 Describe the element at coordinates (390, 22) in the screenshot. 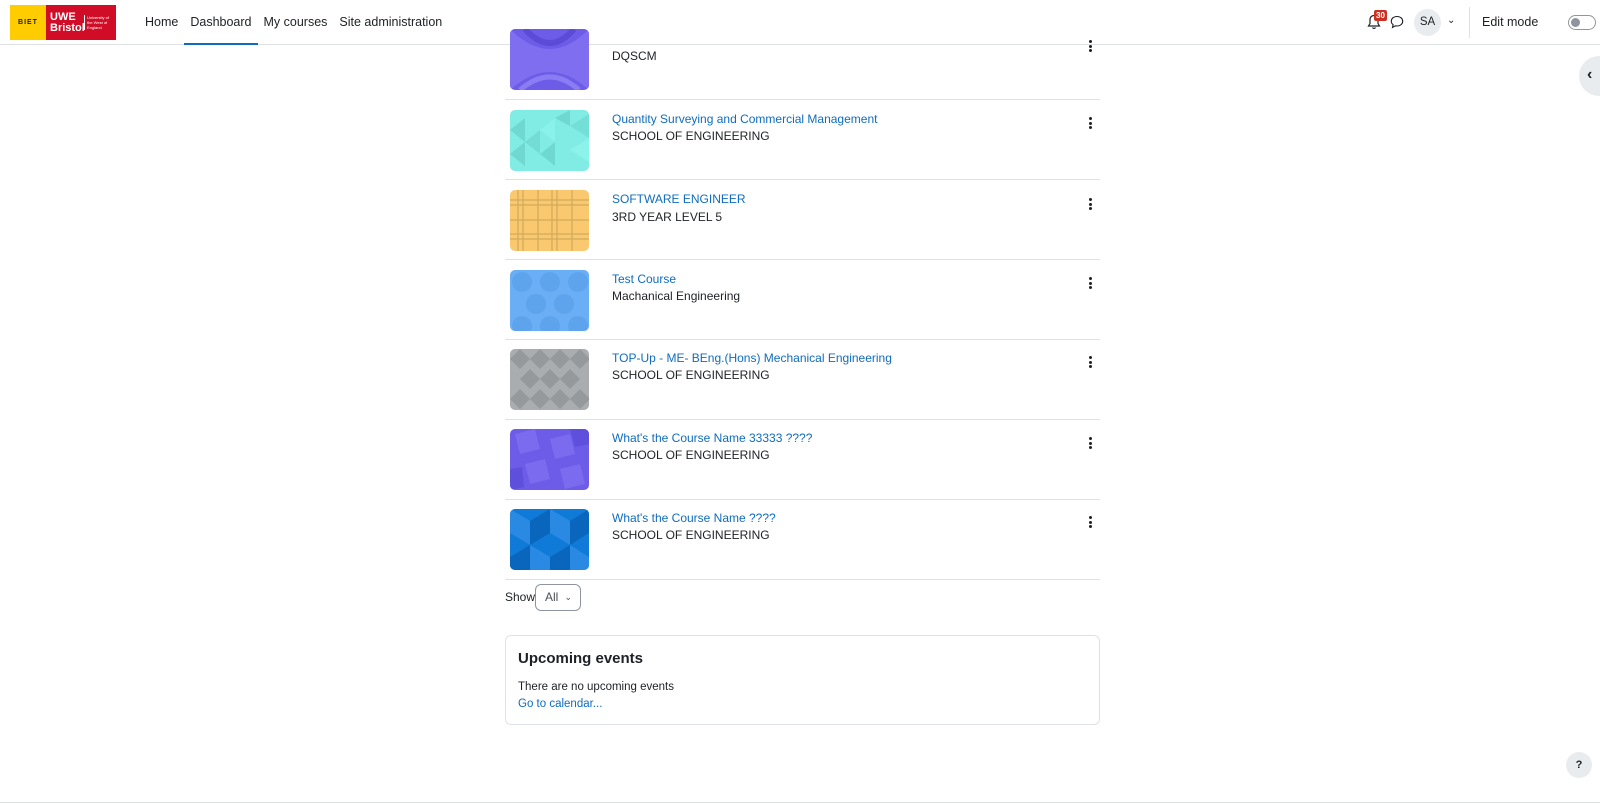

I see `nav-site-administration: Site administration` at that location.